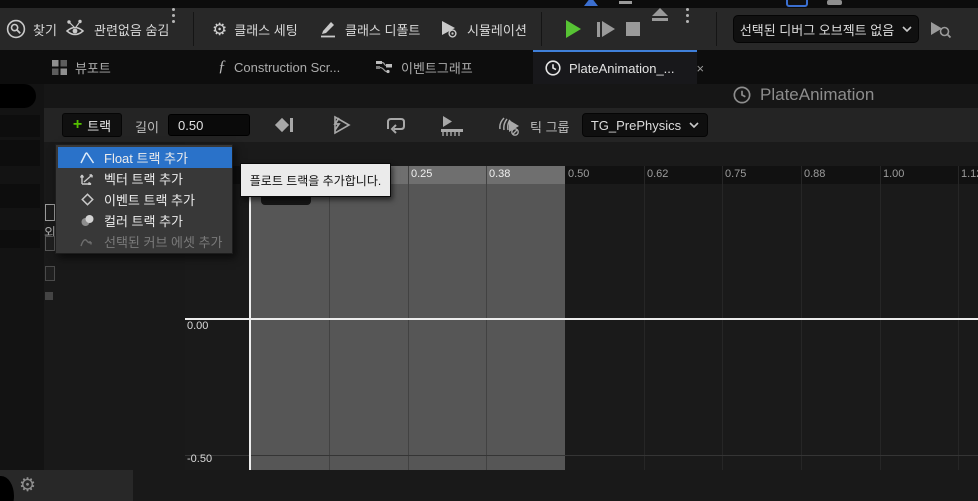 The image size is (978, 501). I want to click on stop-button, so click(633, 29).